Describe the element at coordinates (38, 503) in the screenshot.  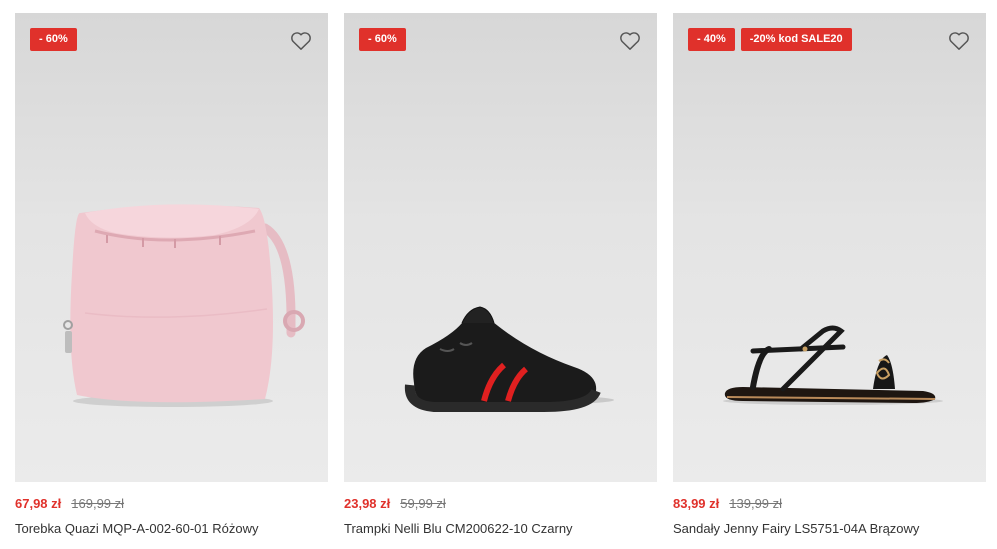
I see `sale-price: 67,98 zł` at that location.